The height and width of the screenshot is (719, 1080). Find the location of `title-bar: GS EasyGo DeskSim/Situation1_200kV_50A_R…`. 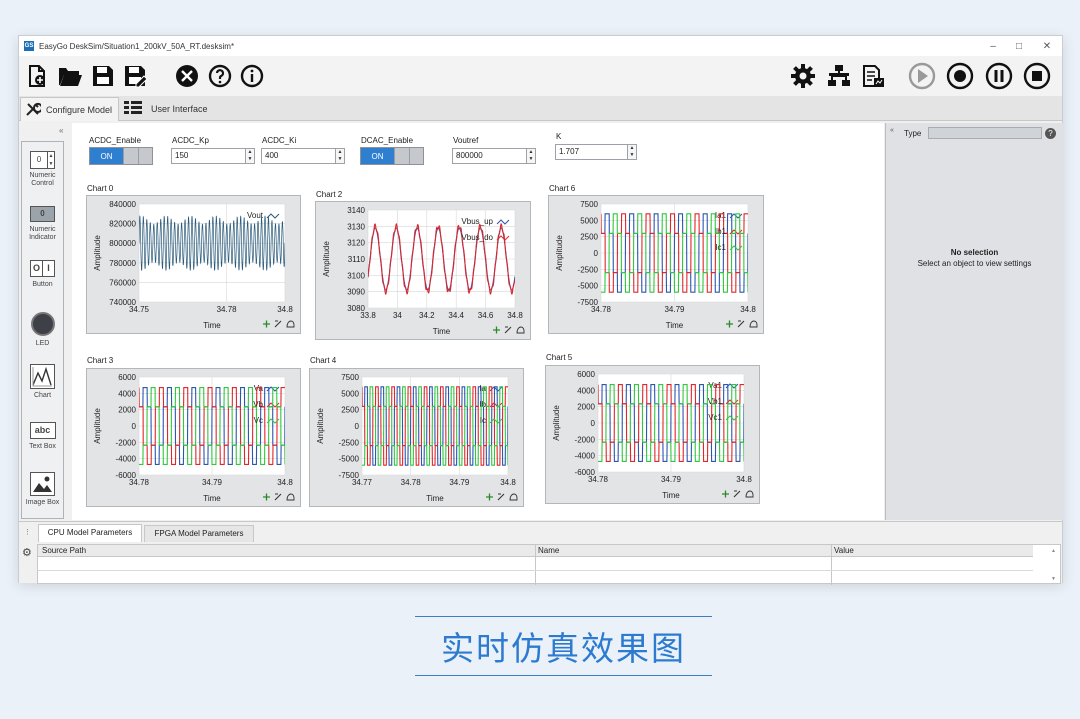

title-bar: GS EasyGo DeskSim/Situation1_200kV_50A_R… is located at coordinates (540, 46).